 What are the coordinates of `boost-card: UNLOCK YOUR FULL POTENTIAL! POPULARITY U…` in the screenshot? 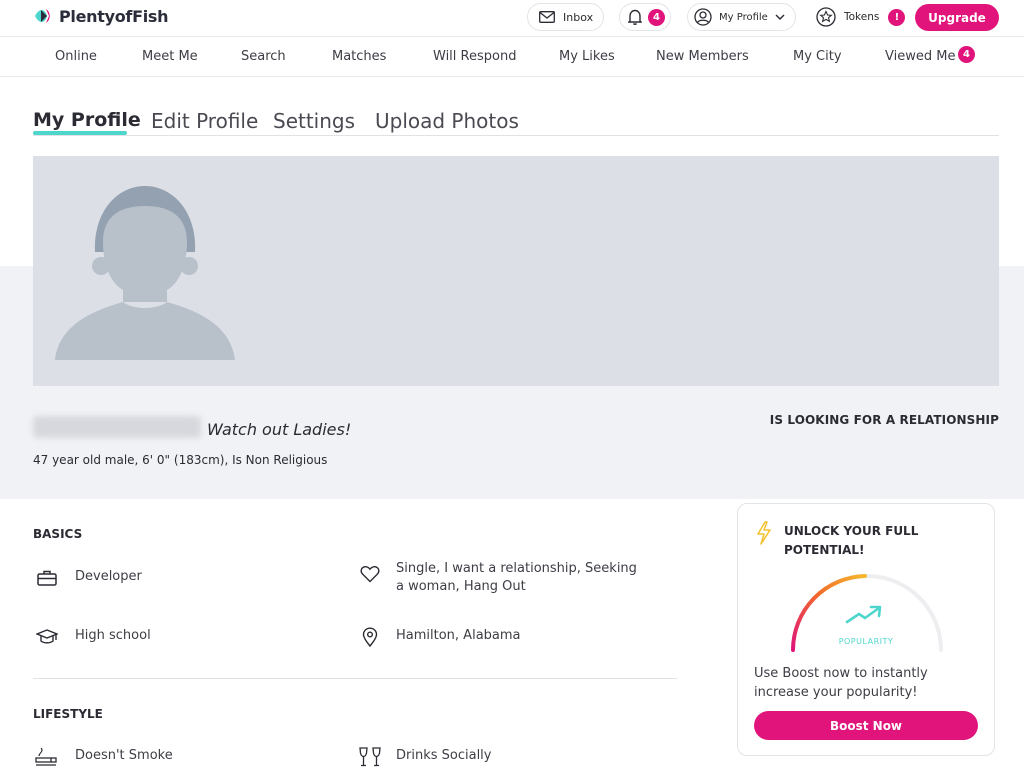 It's located at (866, 629).